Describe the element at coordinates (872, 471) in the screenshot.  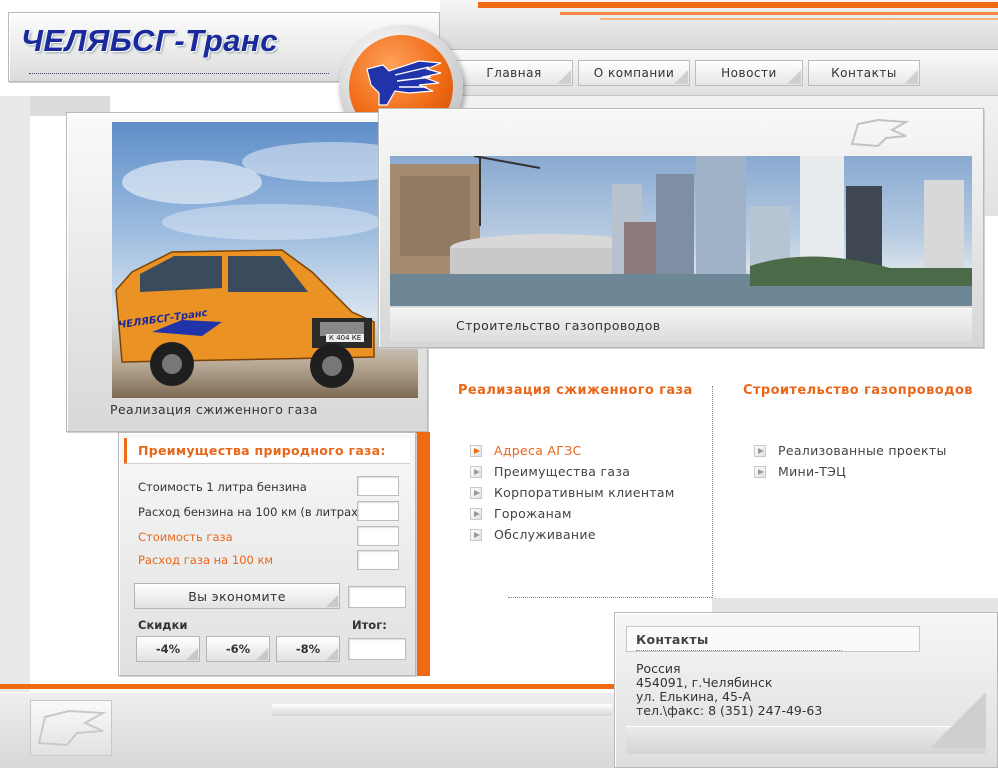
I see `link-mini-chp: Мини-ТЭЦ` at that location.